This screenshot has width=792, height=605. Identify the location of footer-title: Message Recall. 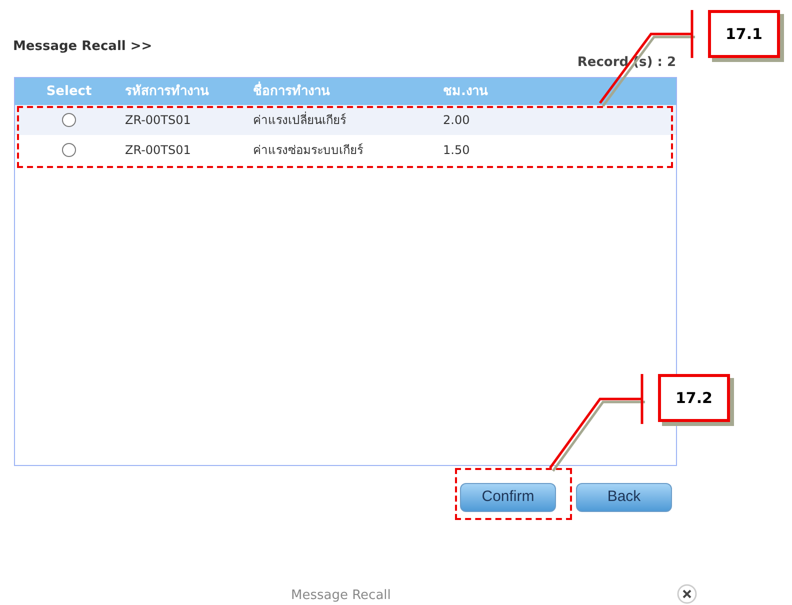
(341, 596).